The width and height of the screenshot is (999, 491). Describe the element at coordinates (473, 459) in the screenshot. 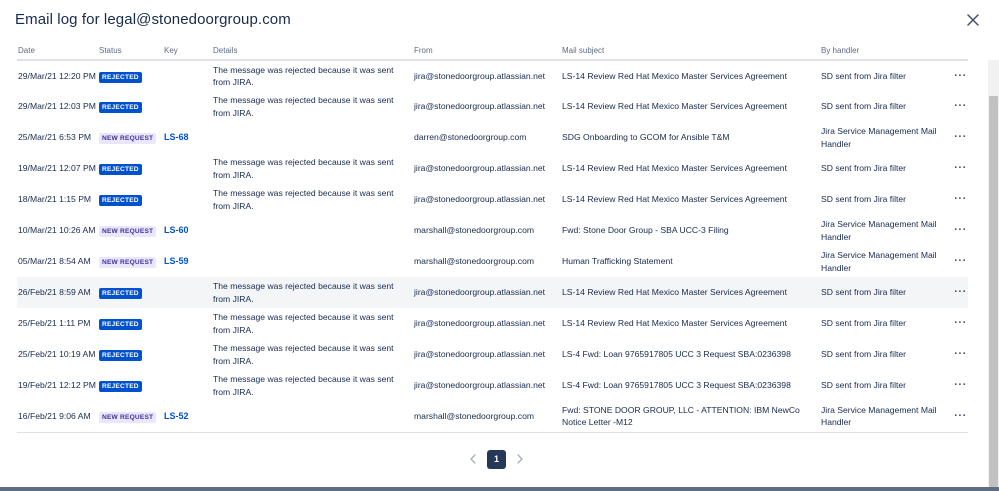

I see `previous-page-button` at that location.